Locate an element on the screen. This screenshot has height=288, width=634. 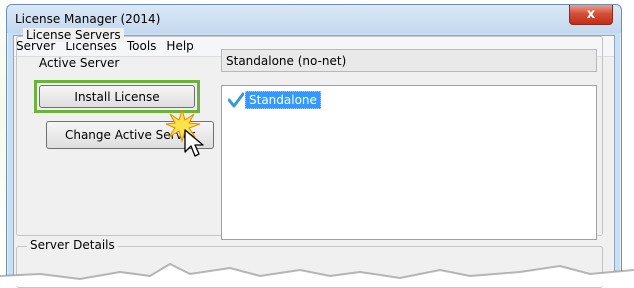
install-license-button: Install License is located at coordinates (117, 96).